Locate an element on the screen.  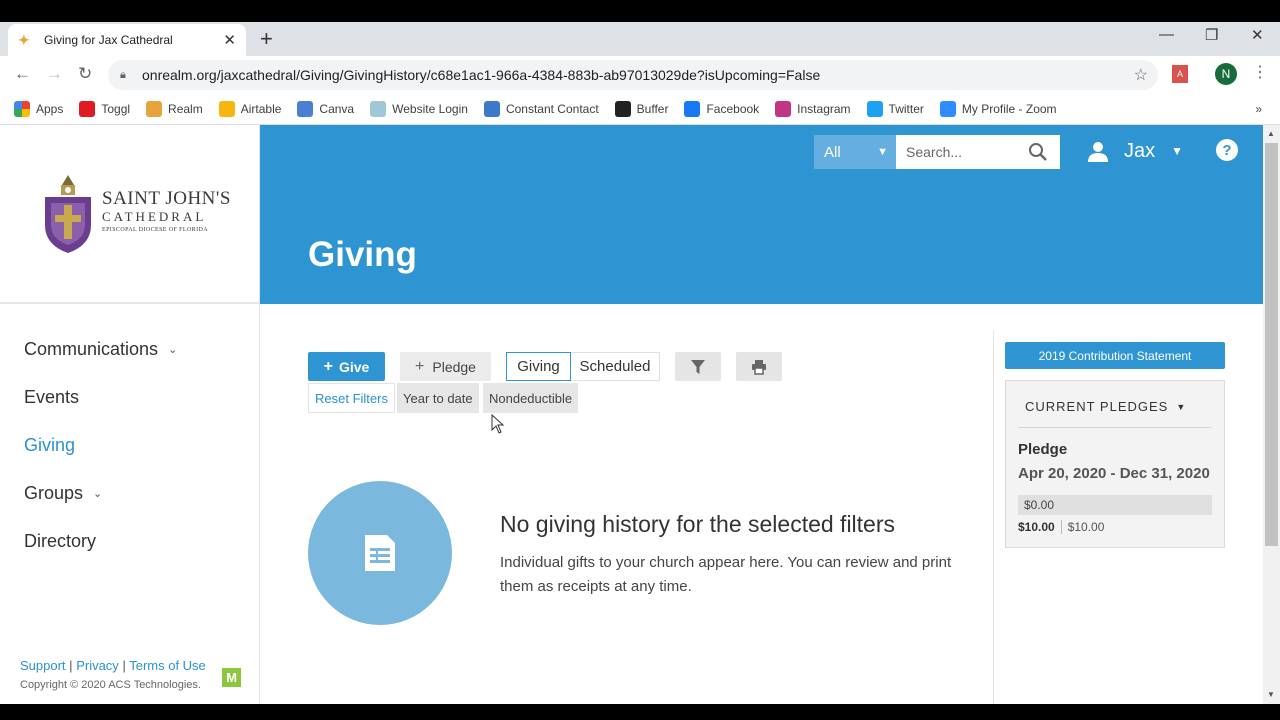
page-scrollbar: ▲ ▼ is located at coordinates (1271, 414).